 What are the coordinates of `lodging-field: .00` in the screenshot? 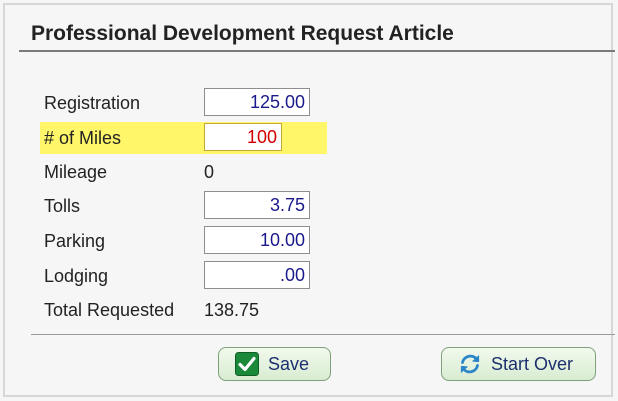 It's located at (257, 275).